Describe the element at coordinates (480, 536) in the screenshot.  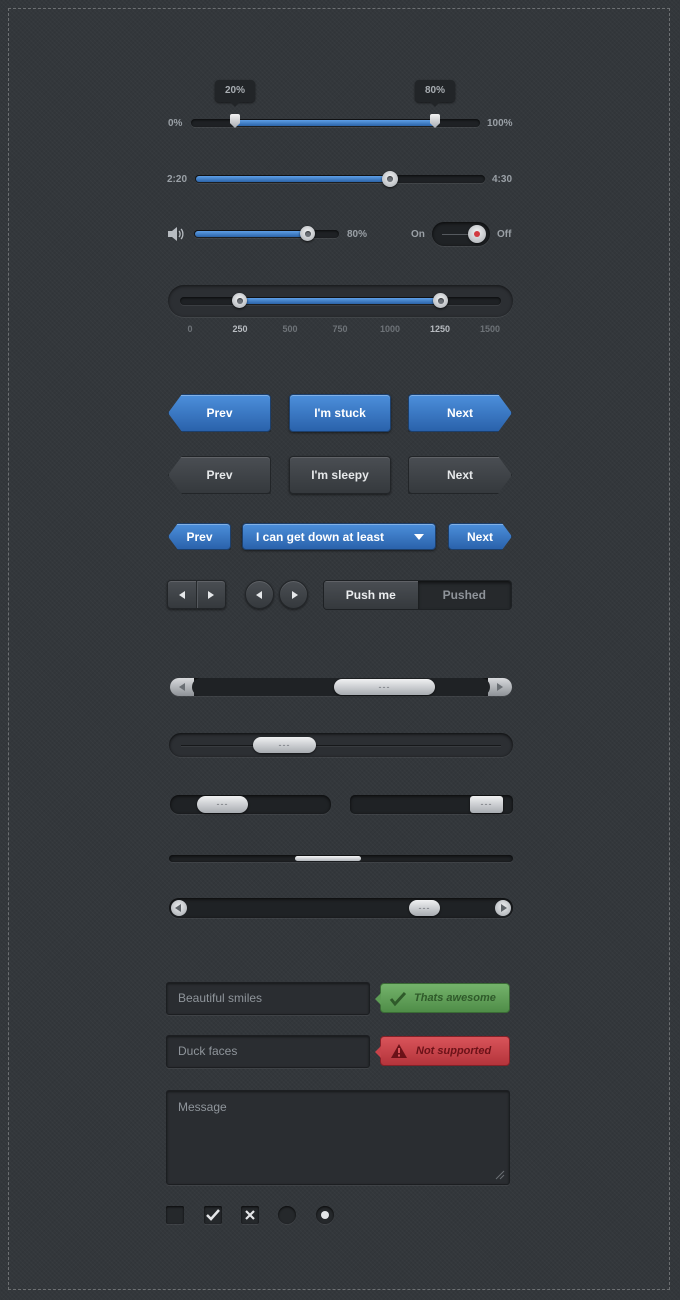
I see `next-button-small: Next` at that location.